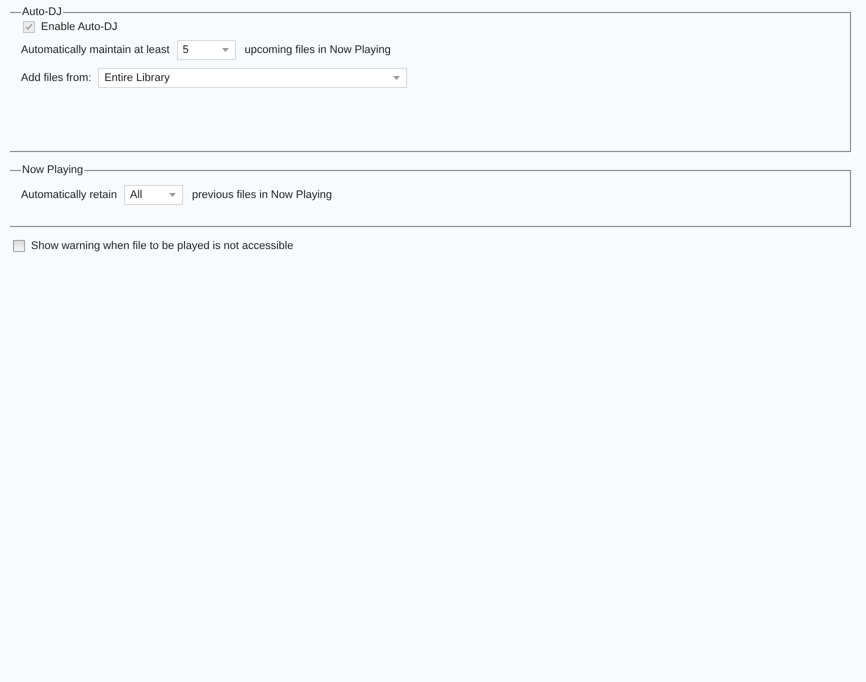 This screenshot has width=866, height=682. Describe the element at coordinates (95, 50) in the screenshot. I see `field-label: Automatically maintain at least` at that location.